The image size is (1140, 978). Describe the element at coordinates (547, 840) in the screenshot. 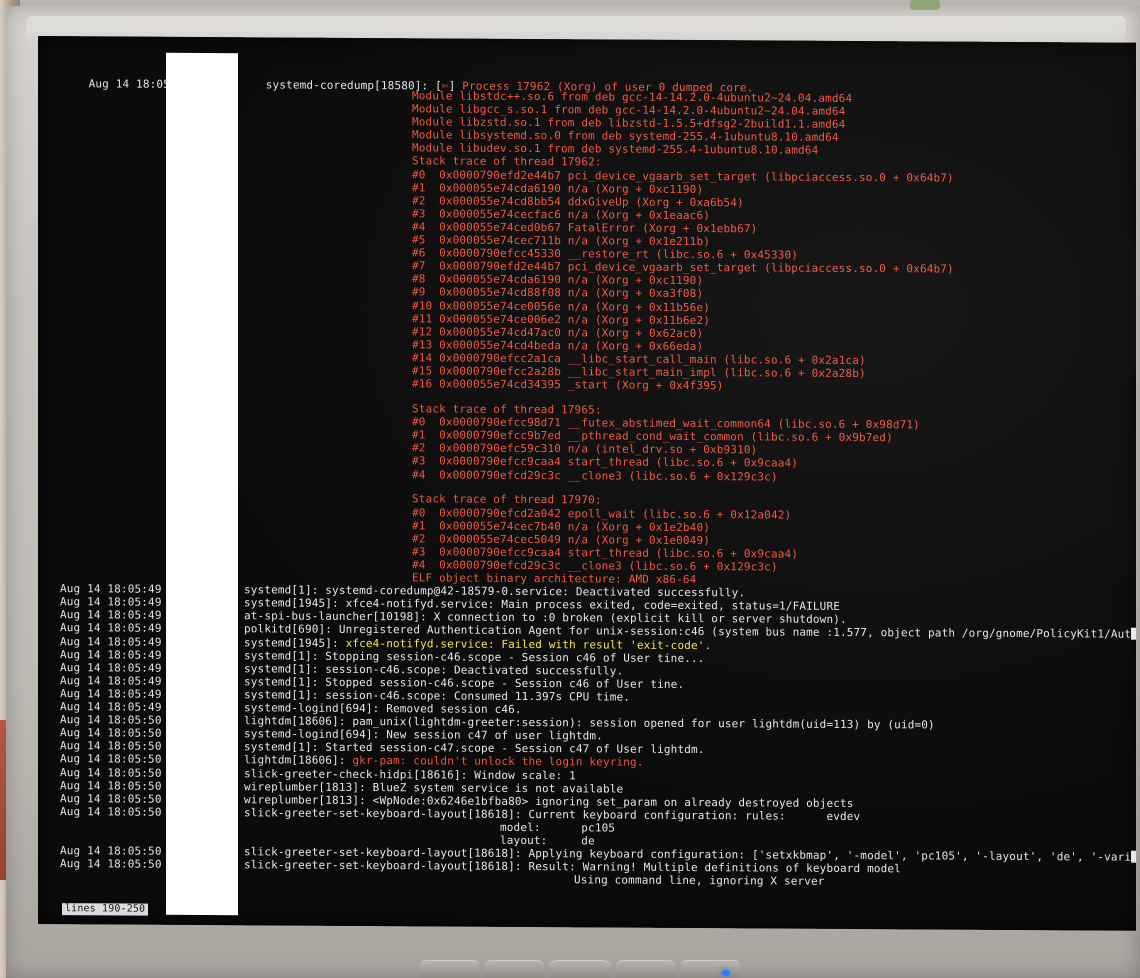

I see `keyboard-config-line: layout: de` at that location.